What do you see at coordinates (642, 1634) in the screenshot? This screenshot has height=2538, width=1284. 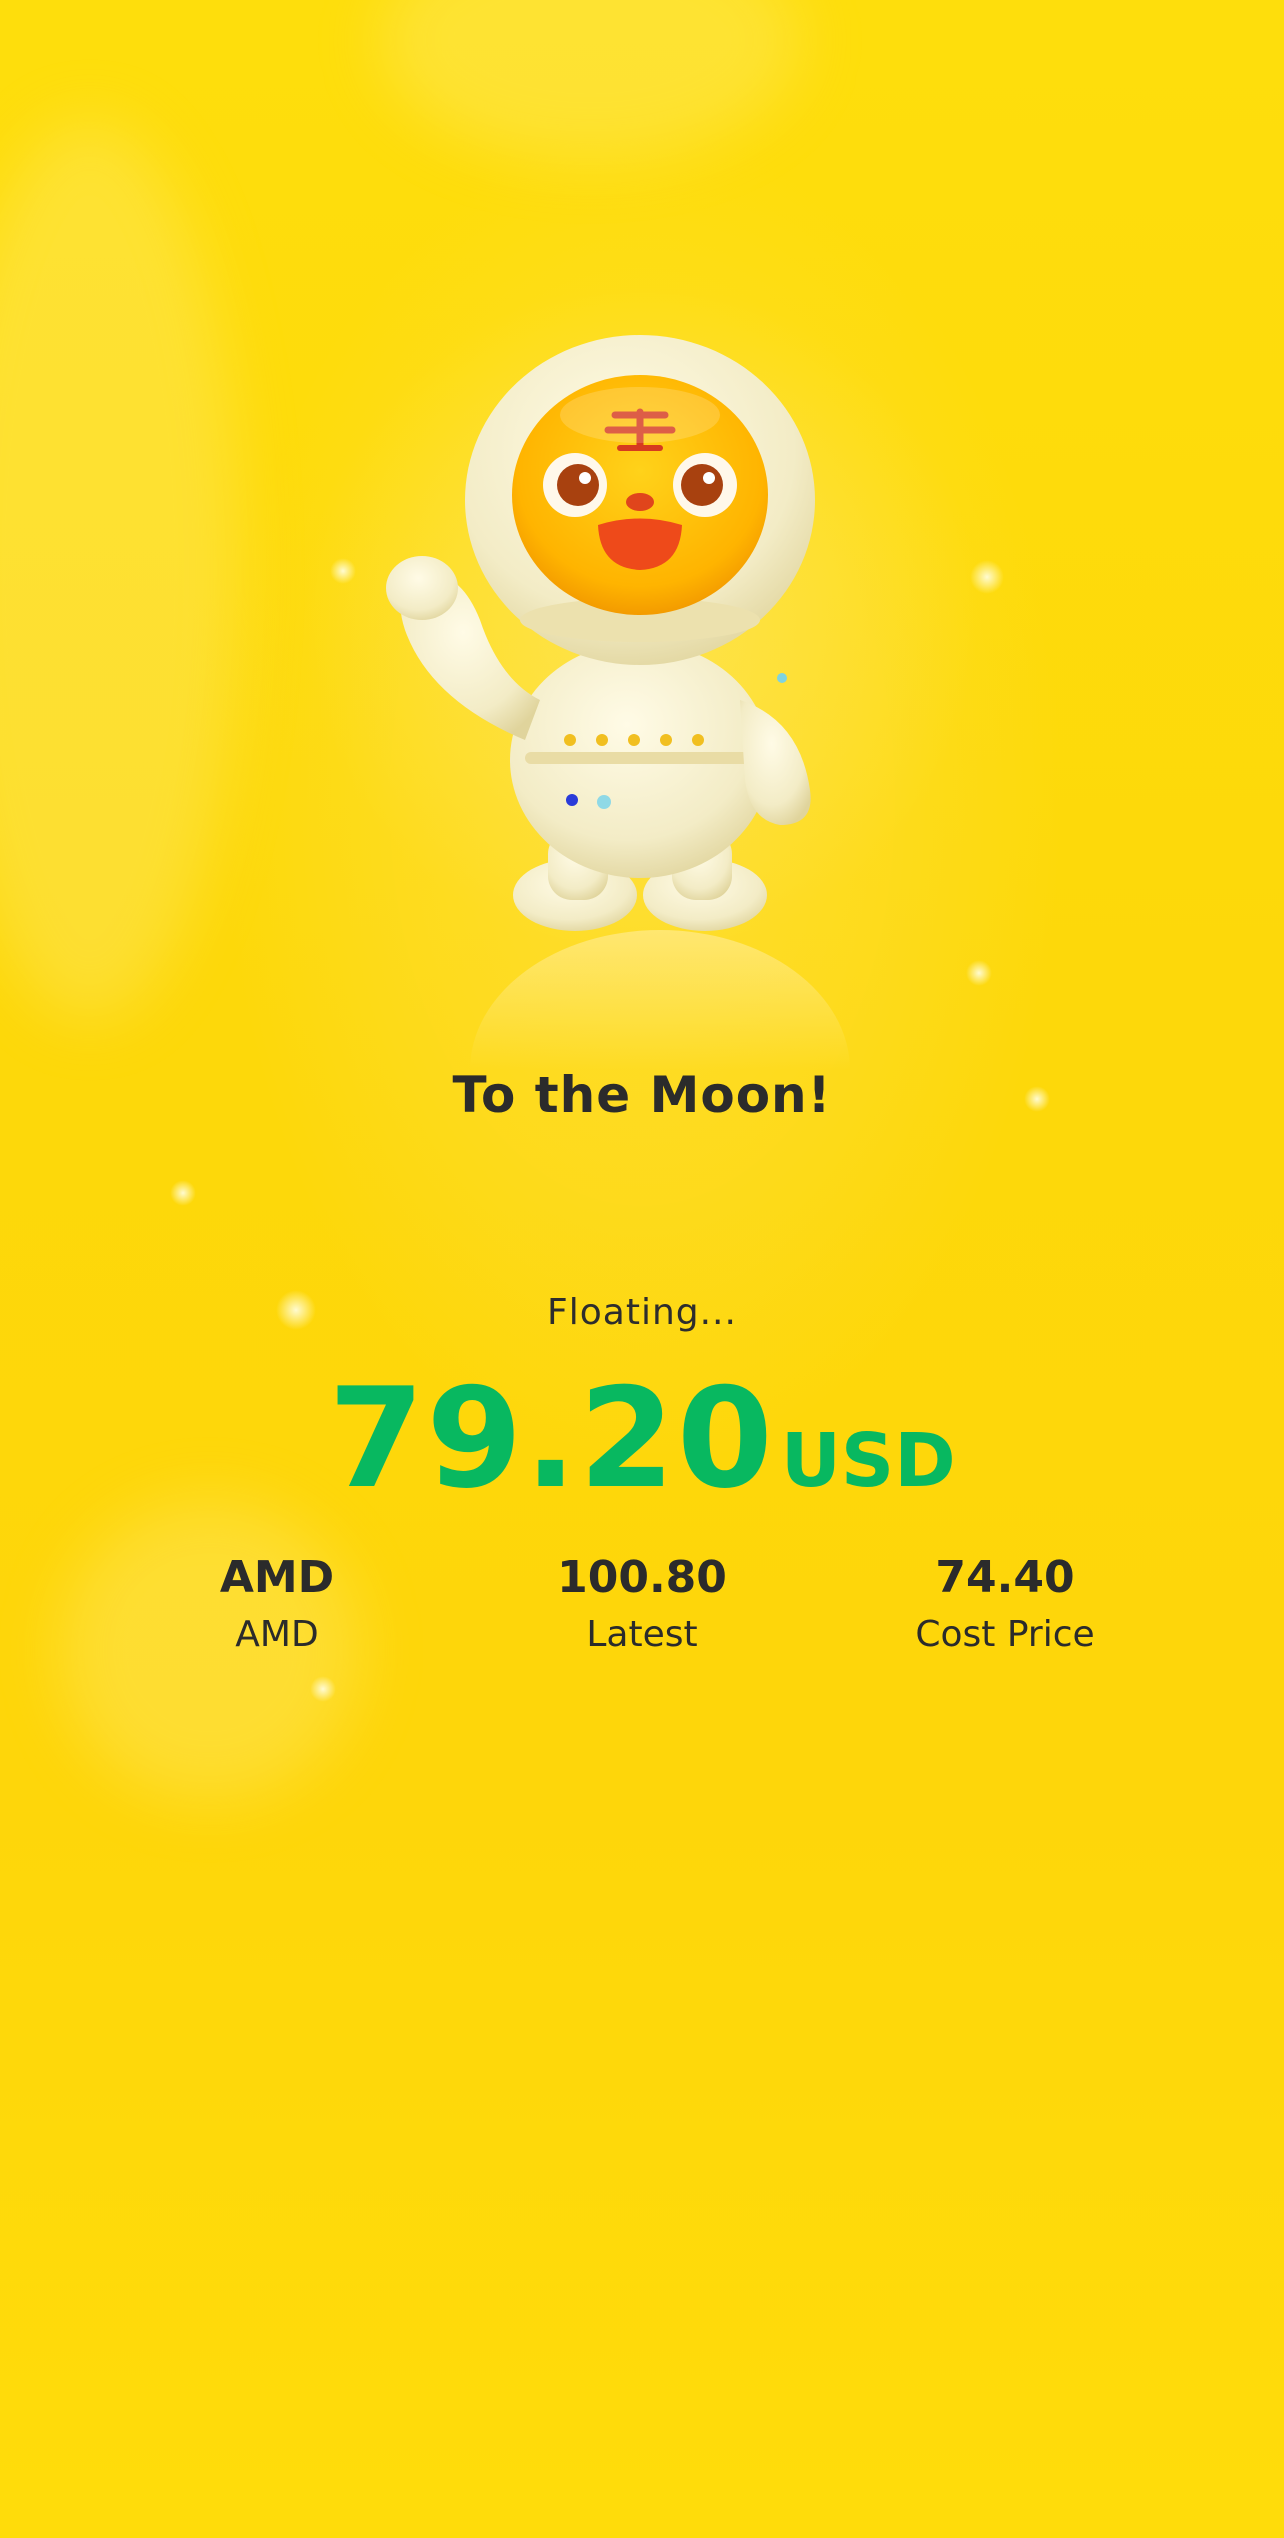 I see `stat-label: Latest` at bounding box center [642, 1634].